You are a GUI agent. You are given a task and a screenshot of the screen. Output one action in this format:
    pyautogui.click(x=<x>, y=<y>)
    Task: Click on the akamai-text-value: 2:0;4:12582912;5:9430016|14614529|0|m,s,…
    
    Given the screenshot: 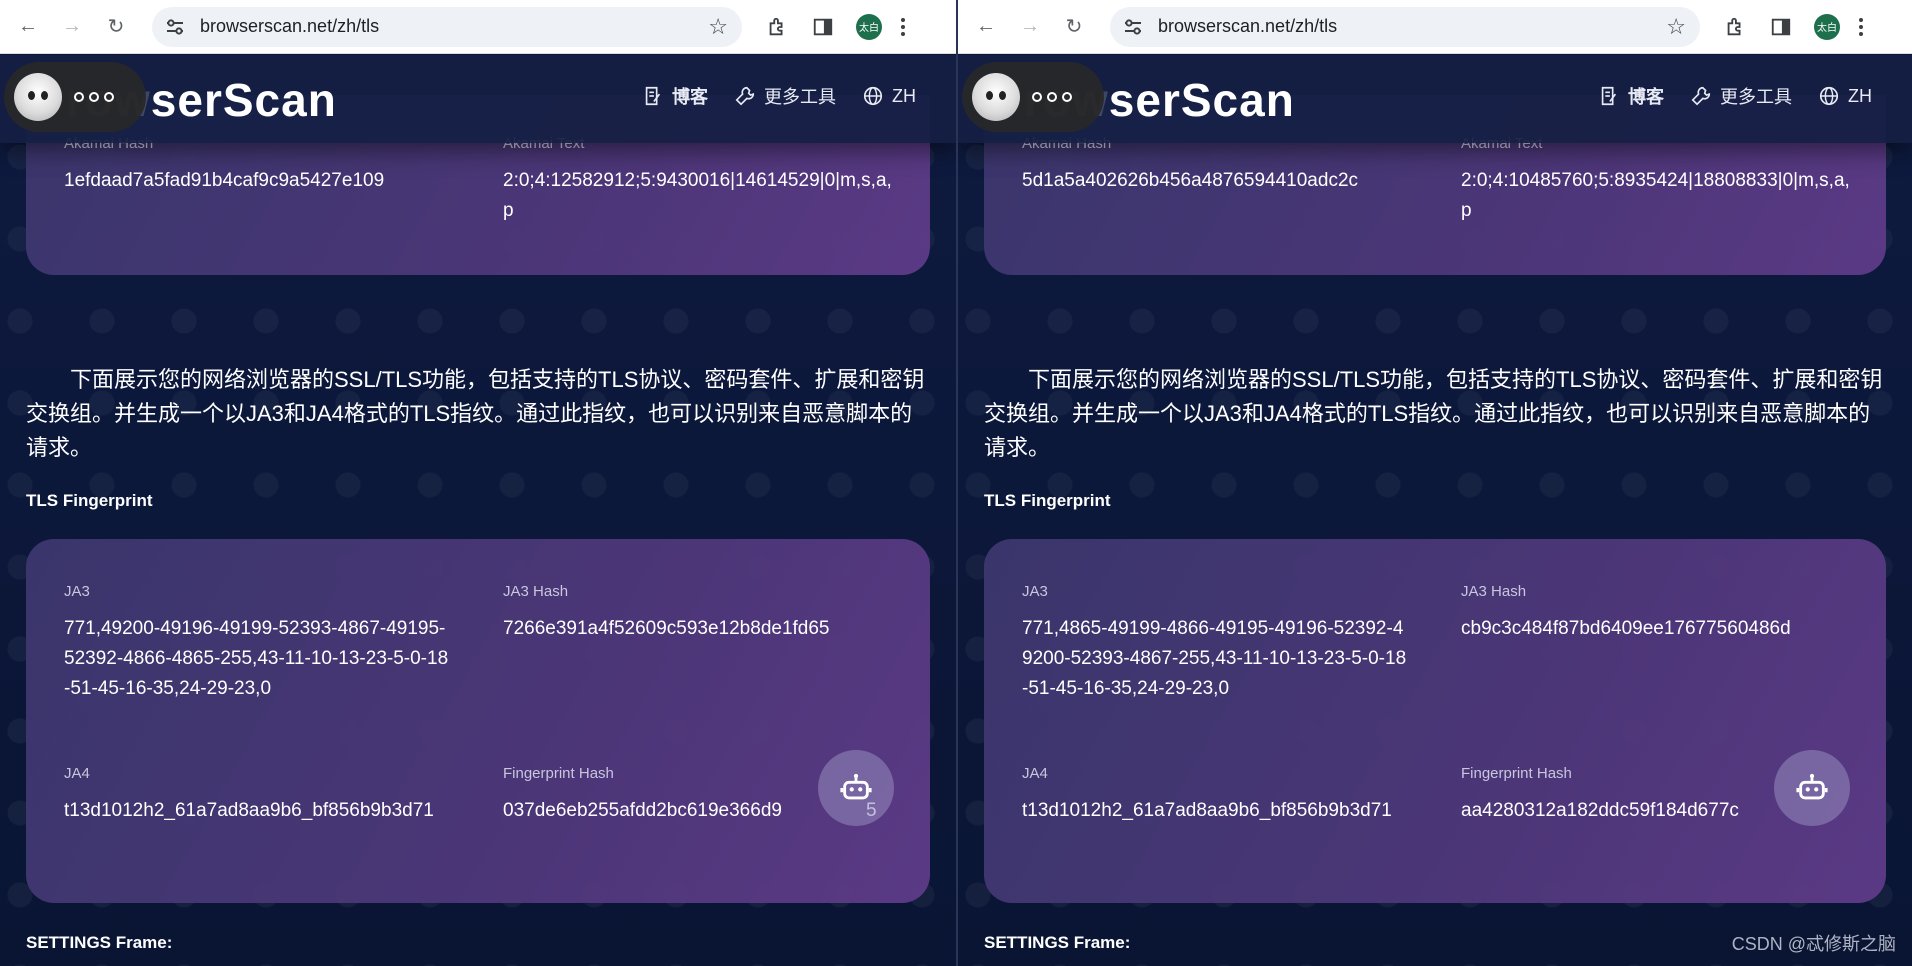 What is the action you would take?
    pyautogui.click(x=697, y=195)
    